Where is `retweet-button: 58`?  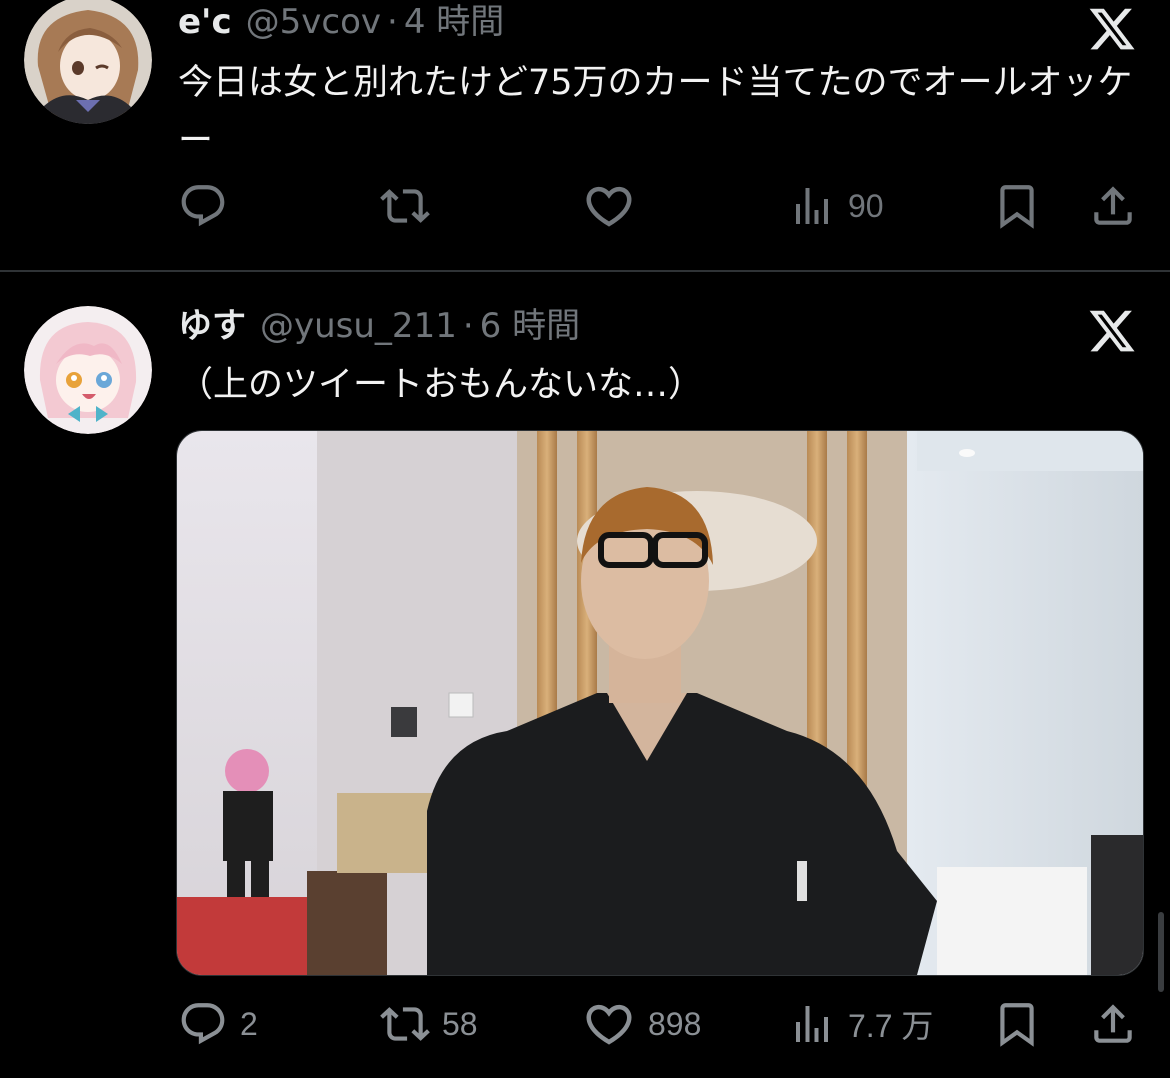
retweet-button: 58 is located at coordinates (429, 1024).